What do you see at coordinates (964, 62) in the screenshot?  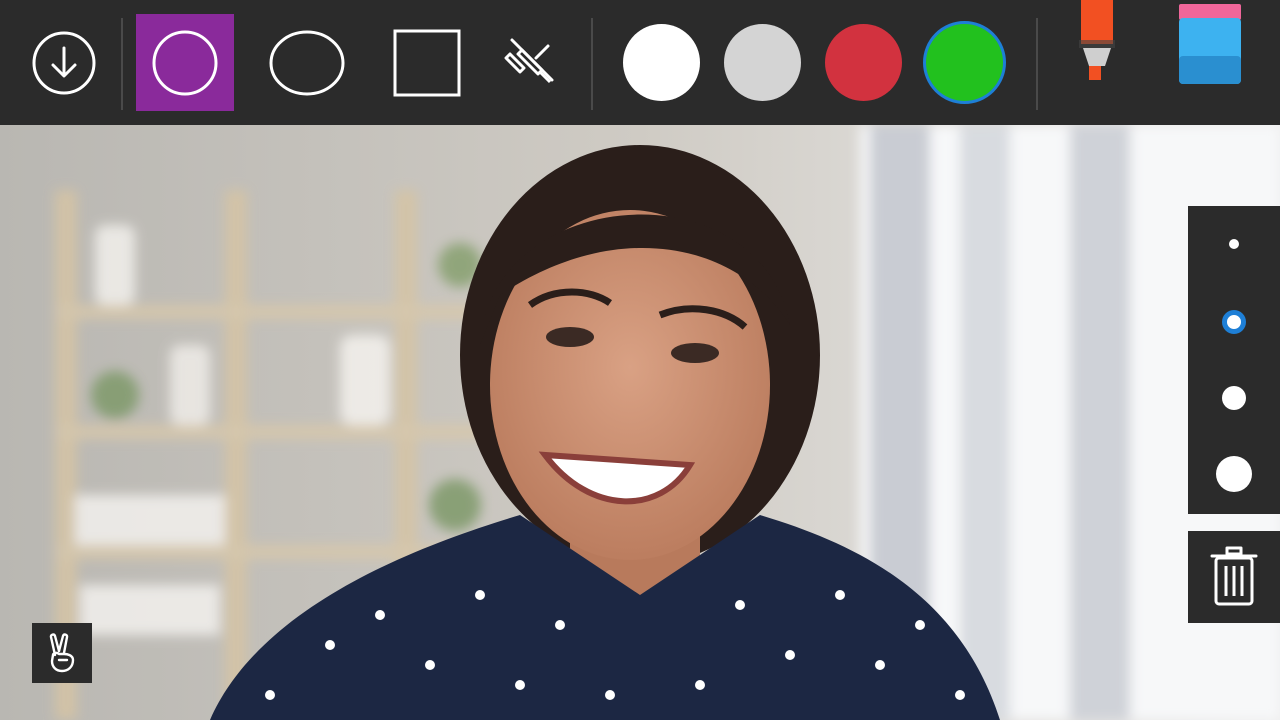 I see `color-swatch-green` at bounding box center [964, 62].